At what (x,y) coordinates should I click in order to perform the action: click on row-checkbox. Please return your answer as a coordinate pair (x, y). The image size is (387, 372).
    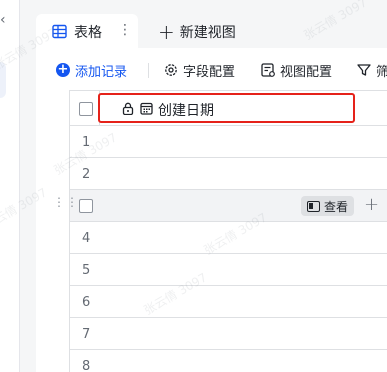
    Looking at the image, I should click on (86, 206).